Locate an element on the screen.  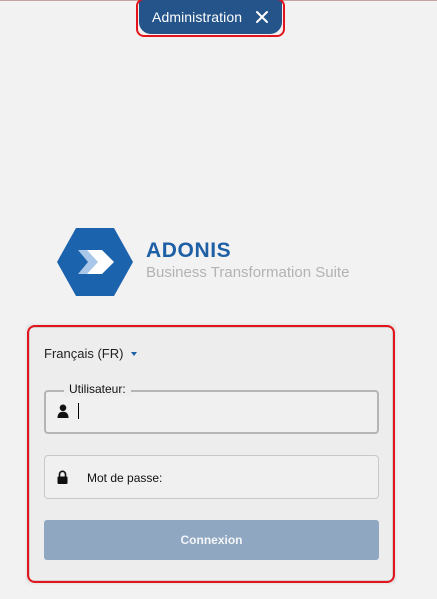
password-label: Mot de passe: is located at coordinates (125, 478).